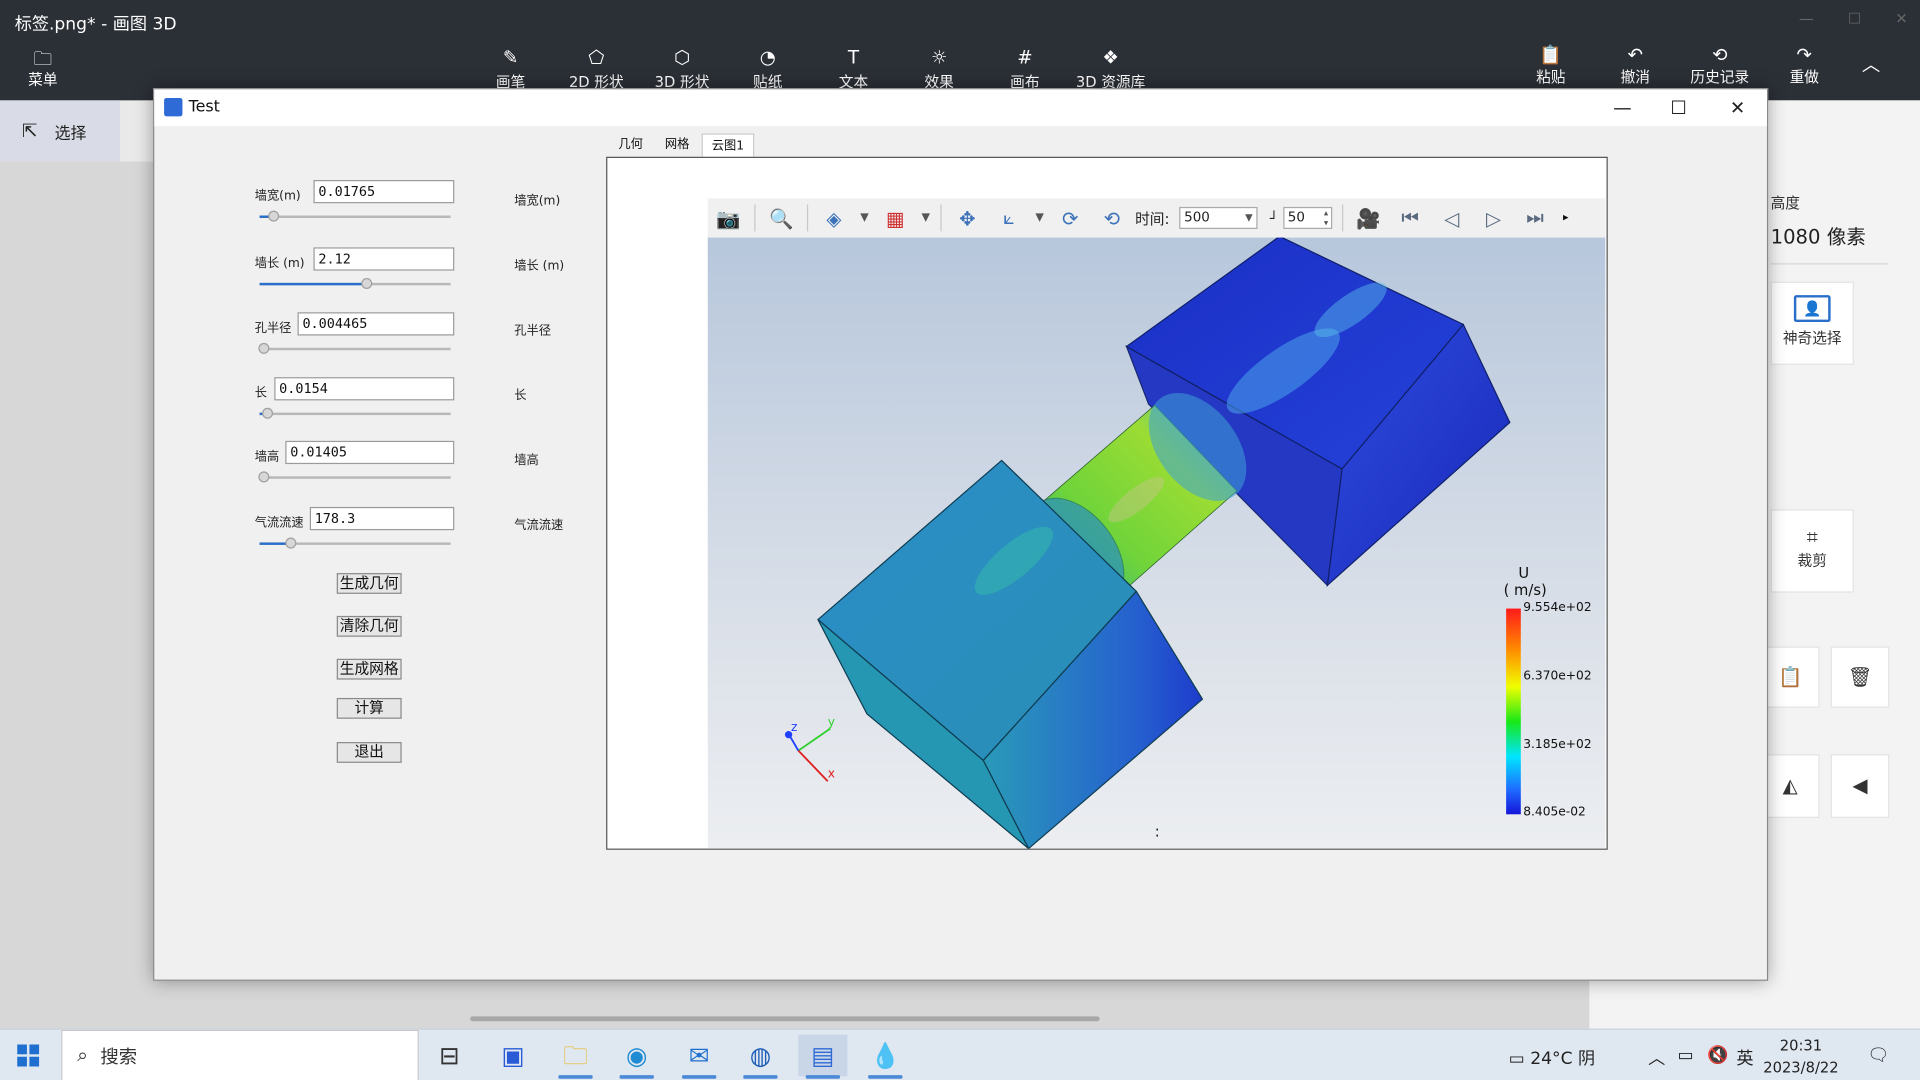  What do you see at coordinates (1535, 218) in the screenshot?
I see `next-frame-icon: ⏭` at bounding box center [1535, 218].